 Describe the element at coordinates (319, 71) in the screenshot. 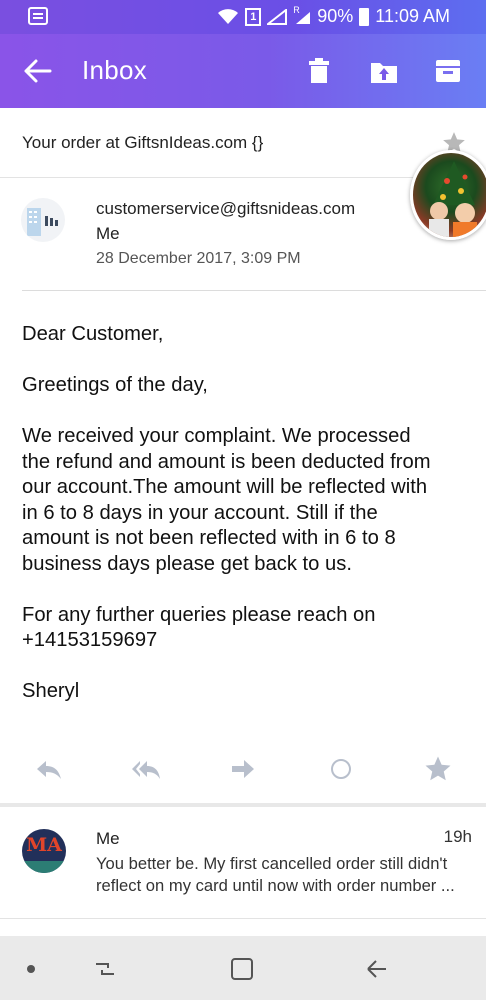

I see `trash-icon` at that location.